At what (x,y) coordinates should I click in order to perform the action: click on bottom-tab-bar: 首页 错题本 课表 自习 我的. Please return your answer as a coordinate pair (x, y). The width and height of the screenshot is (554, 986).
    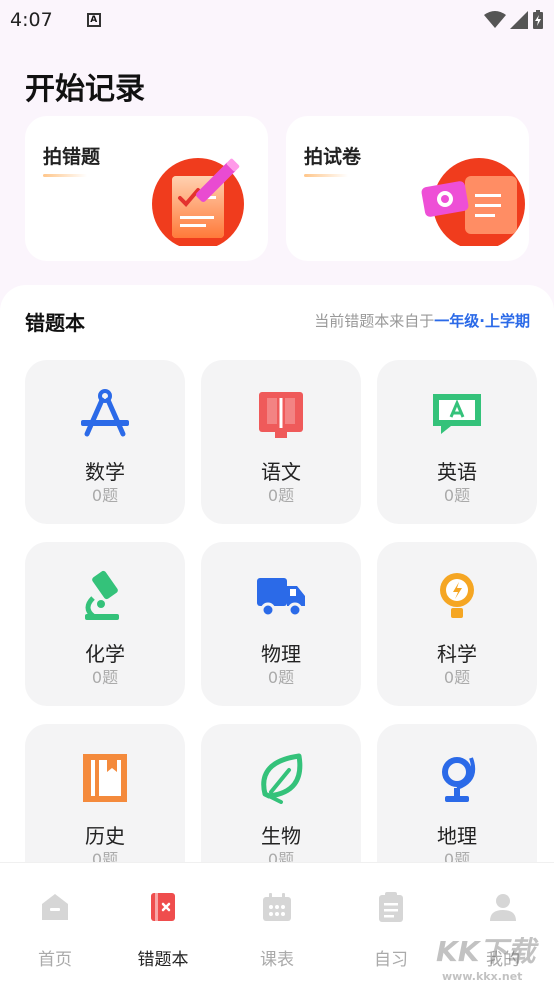
    Looking at the image, I should click on (277, 924).